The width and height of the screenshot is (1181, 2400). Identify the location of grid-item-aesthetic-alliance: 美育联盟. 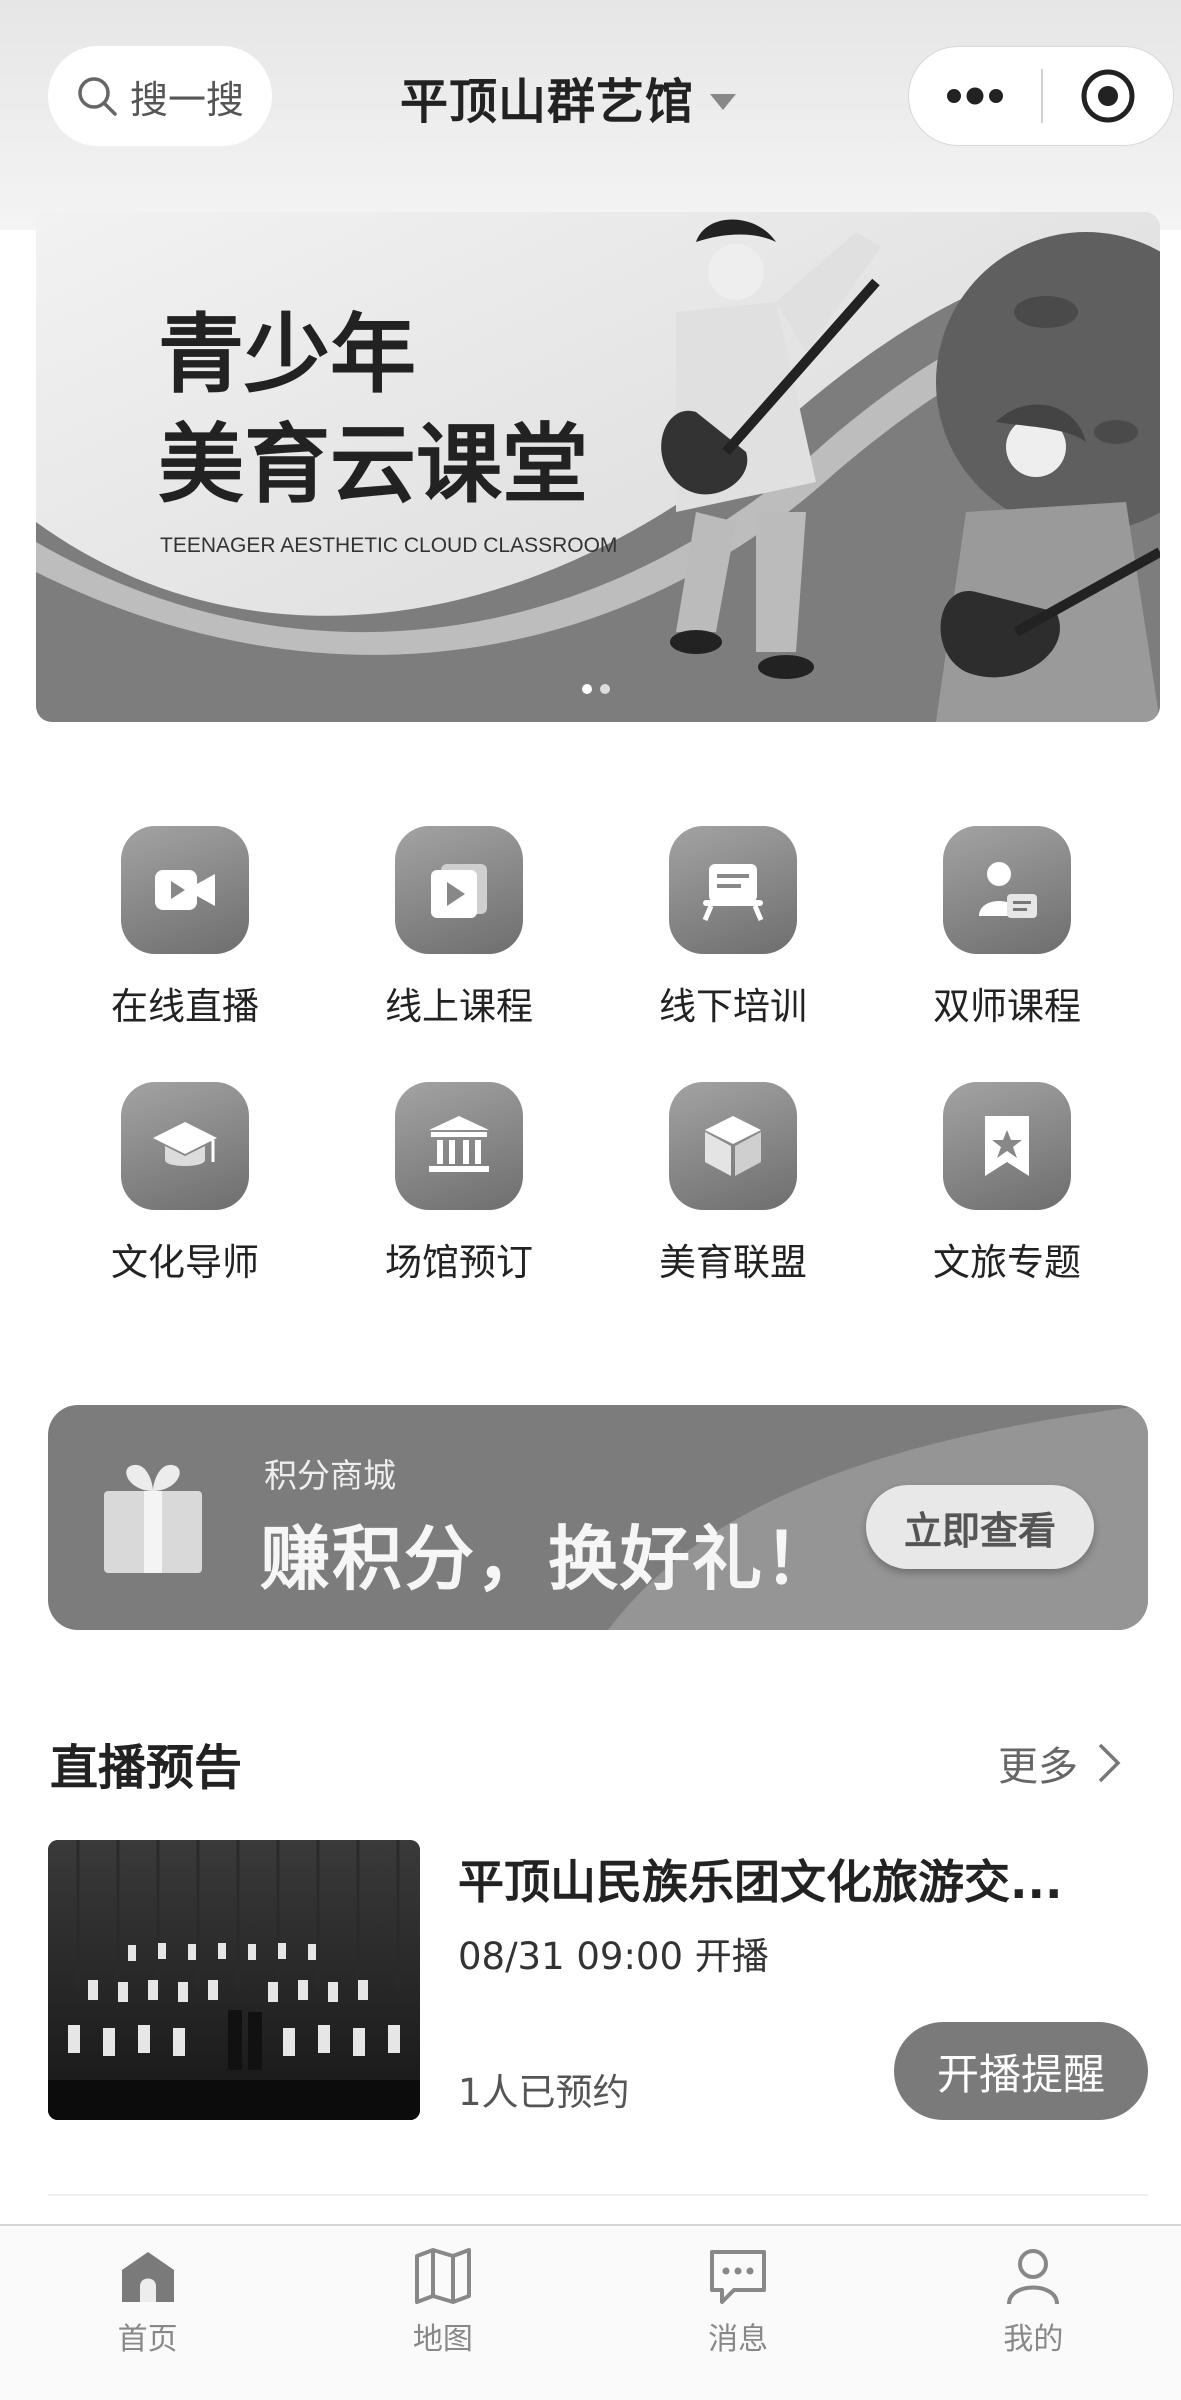
(733, 1184).